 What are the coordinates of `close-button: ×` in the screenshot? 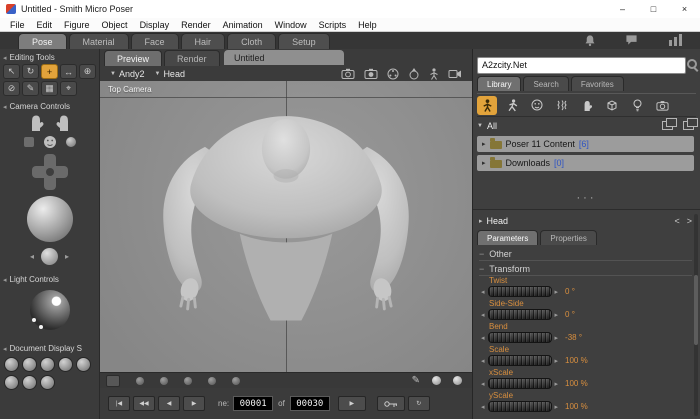 It's located at (684, 9).